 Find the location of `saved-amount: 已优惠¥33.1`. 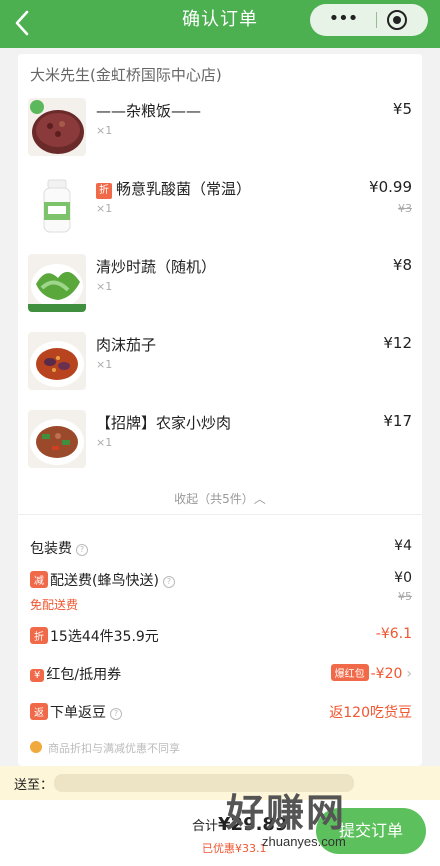

saved-amount: 已优惠¥33.1 is located at coordinates (234, 848).